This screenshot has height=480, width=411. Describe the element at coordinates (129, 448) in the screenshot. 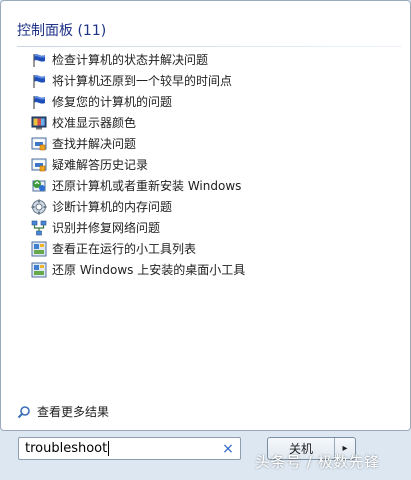

I see `search-input: troubleshoot ×` at that location.